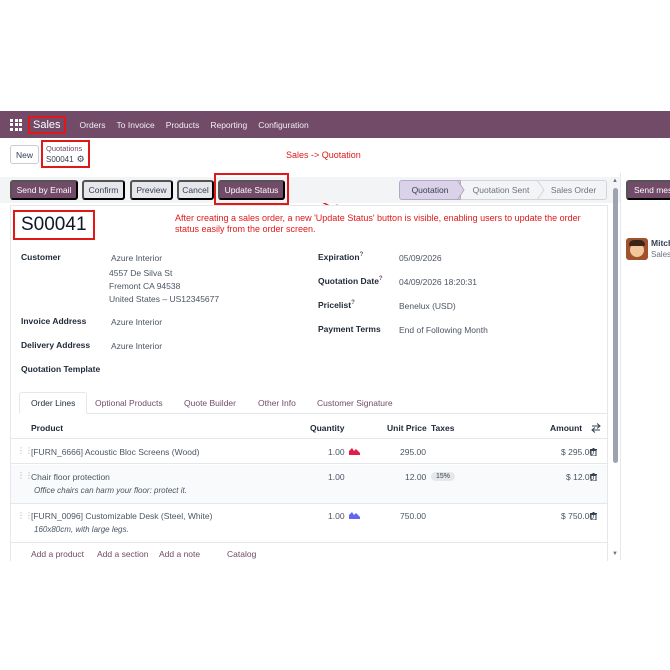 This screenshot has height=670, width=670. What do you see at coordinates (53, 403) in the screenshot?
I see `tab-order-lines: Order Lines` at bounding box center [53, 403].